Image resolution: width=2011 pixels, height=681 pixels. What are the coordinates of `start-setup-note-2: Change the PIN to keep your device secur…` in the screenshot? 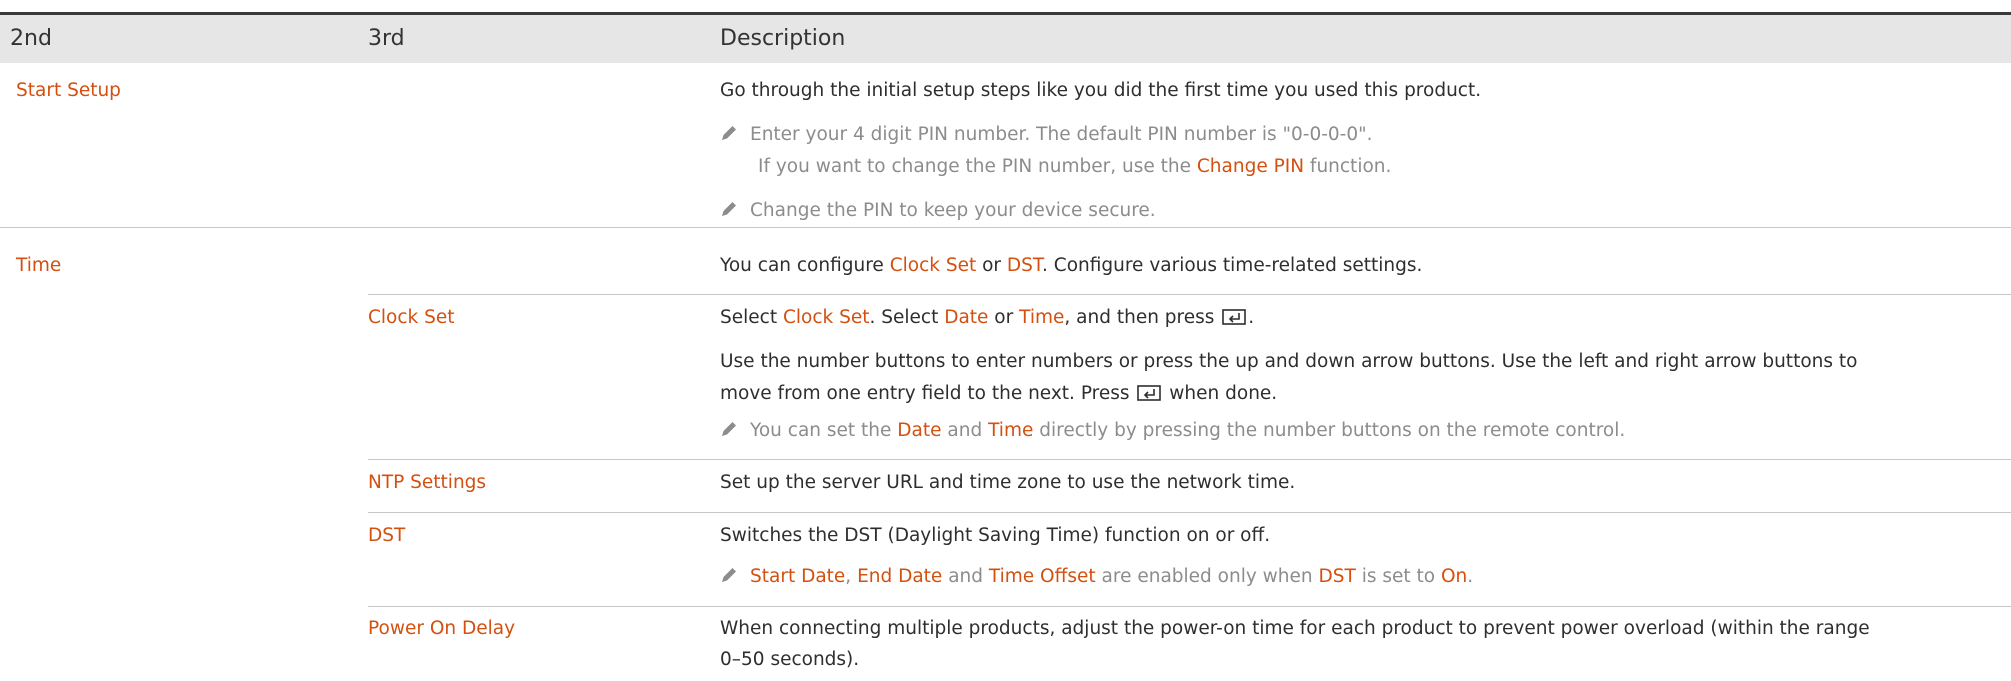 It's located at (938, 211).